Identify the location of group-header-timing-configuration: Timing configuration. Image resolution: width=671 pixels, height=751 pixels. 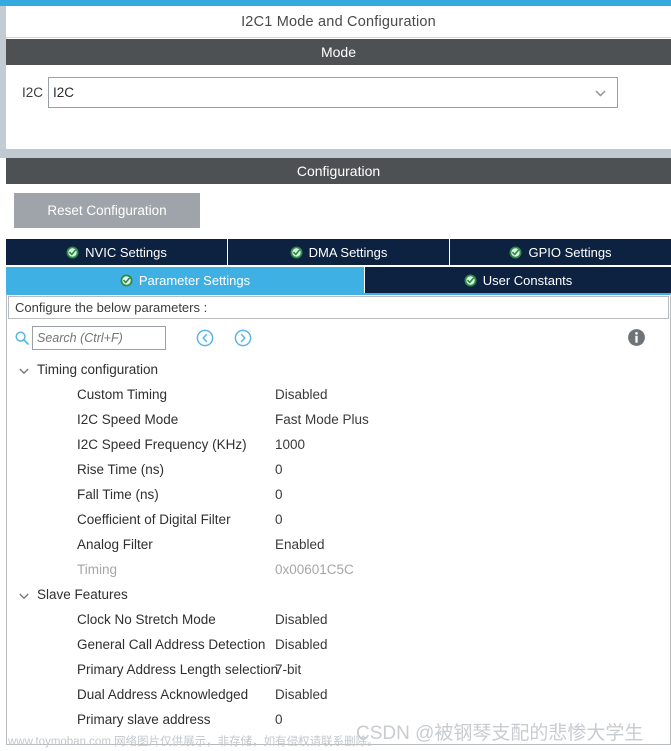
(338, 369).